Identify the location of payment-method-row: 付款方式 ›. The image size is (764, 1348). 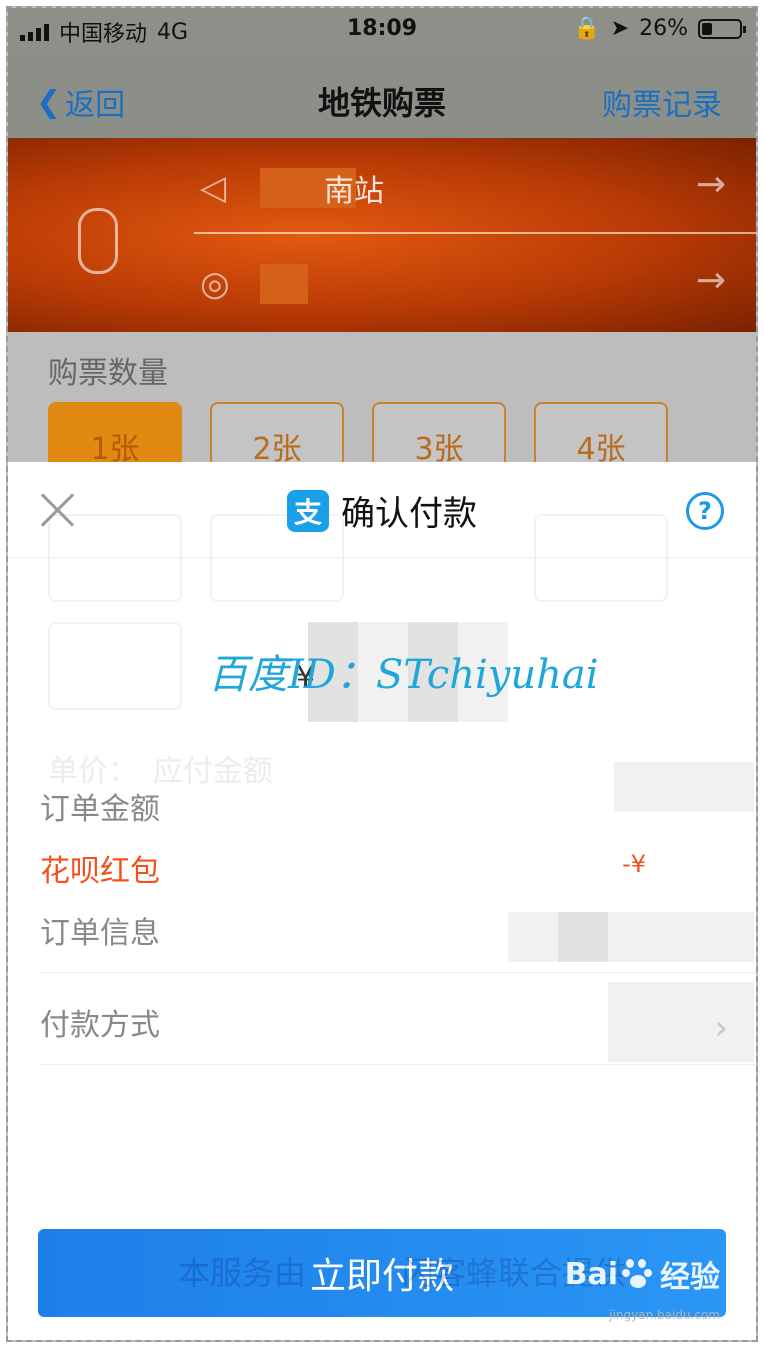
(398, 1031).